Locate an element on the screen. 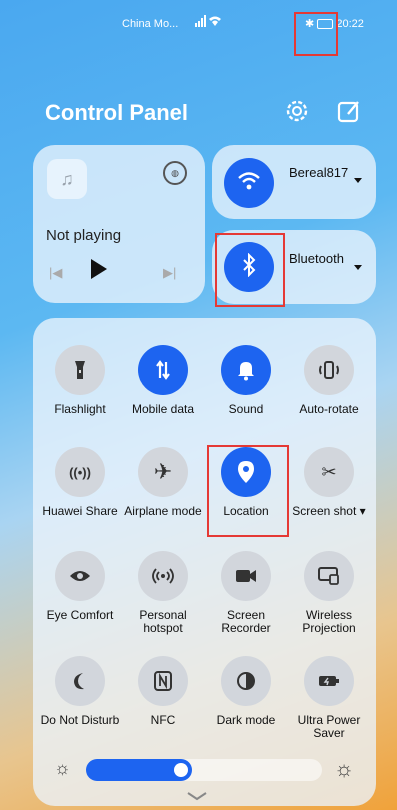  eye-comfort-label: Eye Comfort is located at coordinates (80, 615).